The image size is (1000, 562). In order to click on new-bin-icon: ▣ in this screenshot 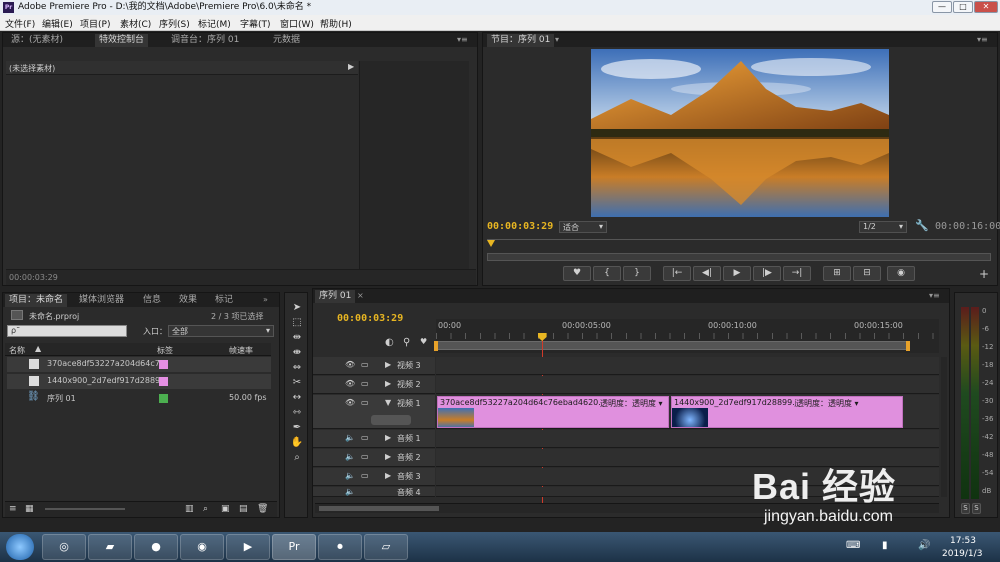, I will do `click(225, 509)`.